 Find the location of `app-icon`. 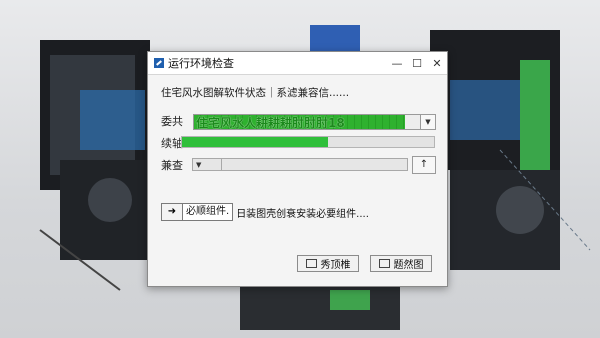

app-icon is located at coordinates (159, 63).